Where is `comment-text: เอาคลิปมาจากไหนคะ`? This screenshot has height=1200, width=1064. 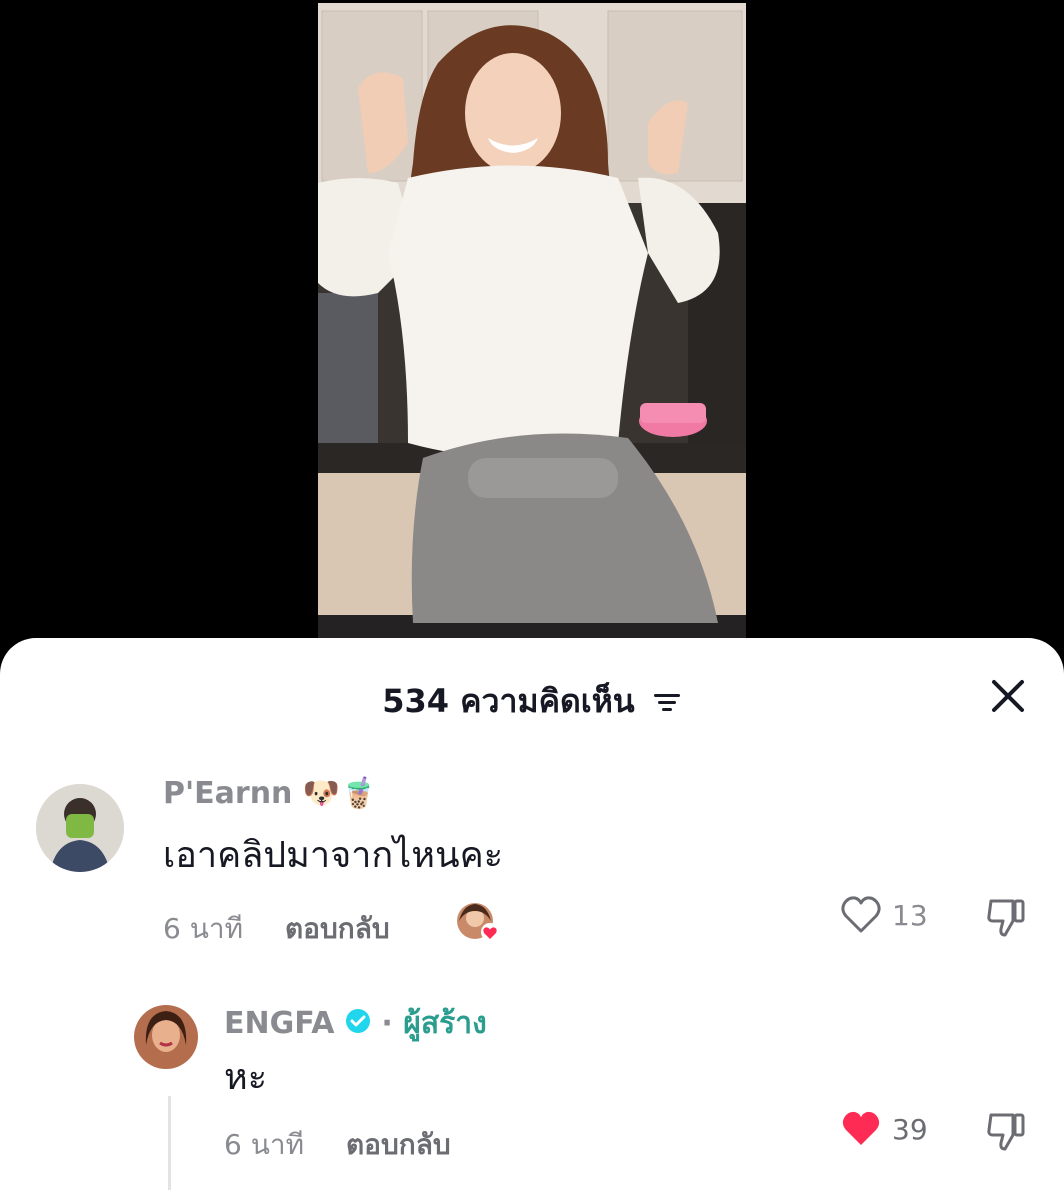 comment-text: เอาคลิปมาจากไหนคะ is located at coordinates (333, 855).